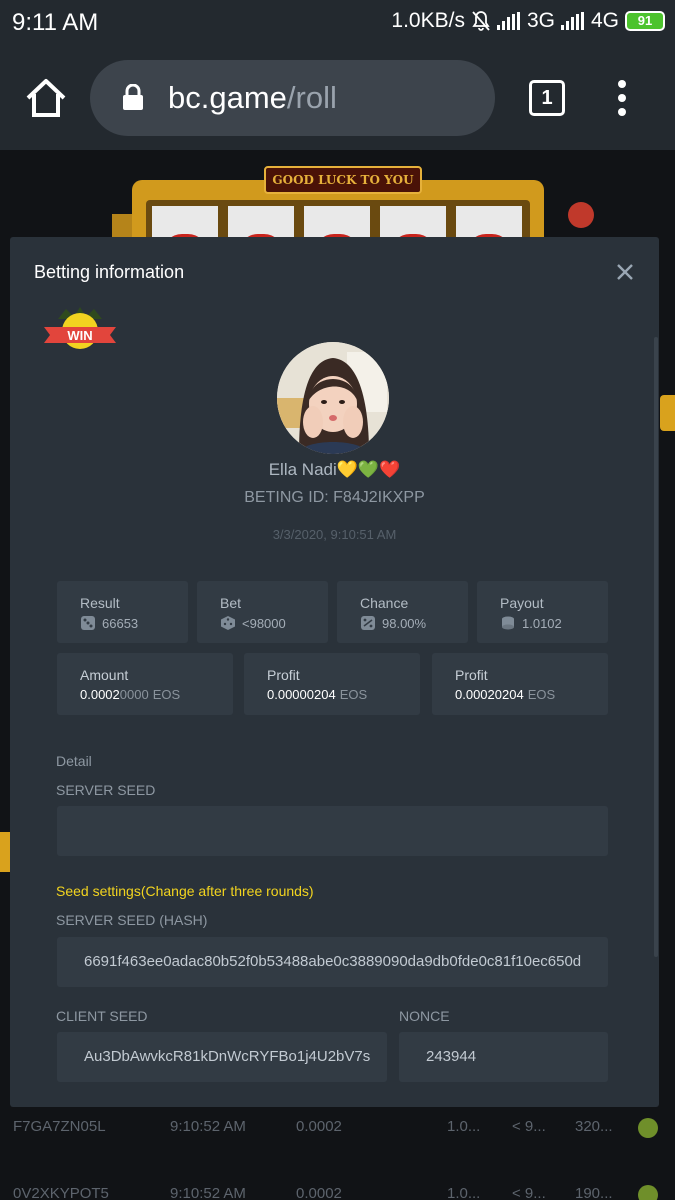  What do you see at coordinates (508, 623) in the screenshot?
I see `coin-stack-icon` at bounding box center [508, 623].